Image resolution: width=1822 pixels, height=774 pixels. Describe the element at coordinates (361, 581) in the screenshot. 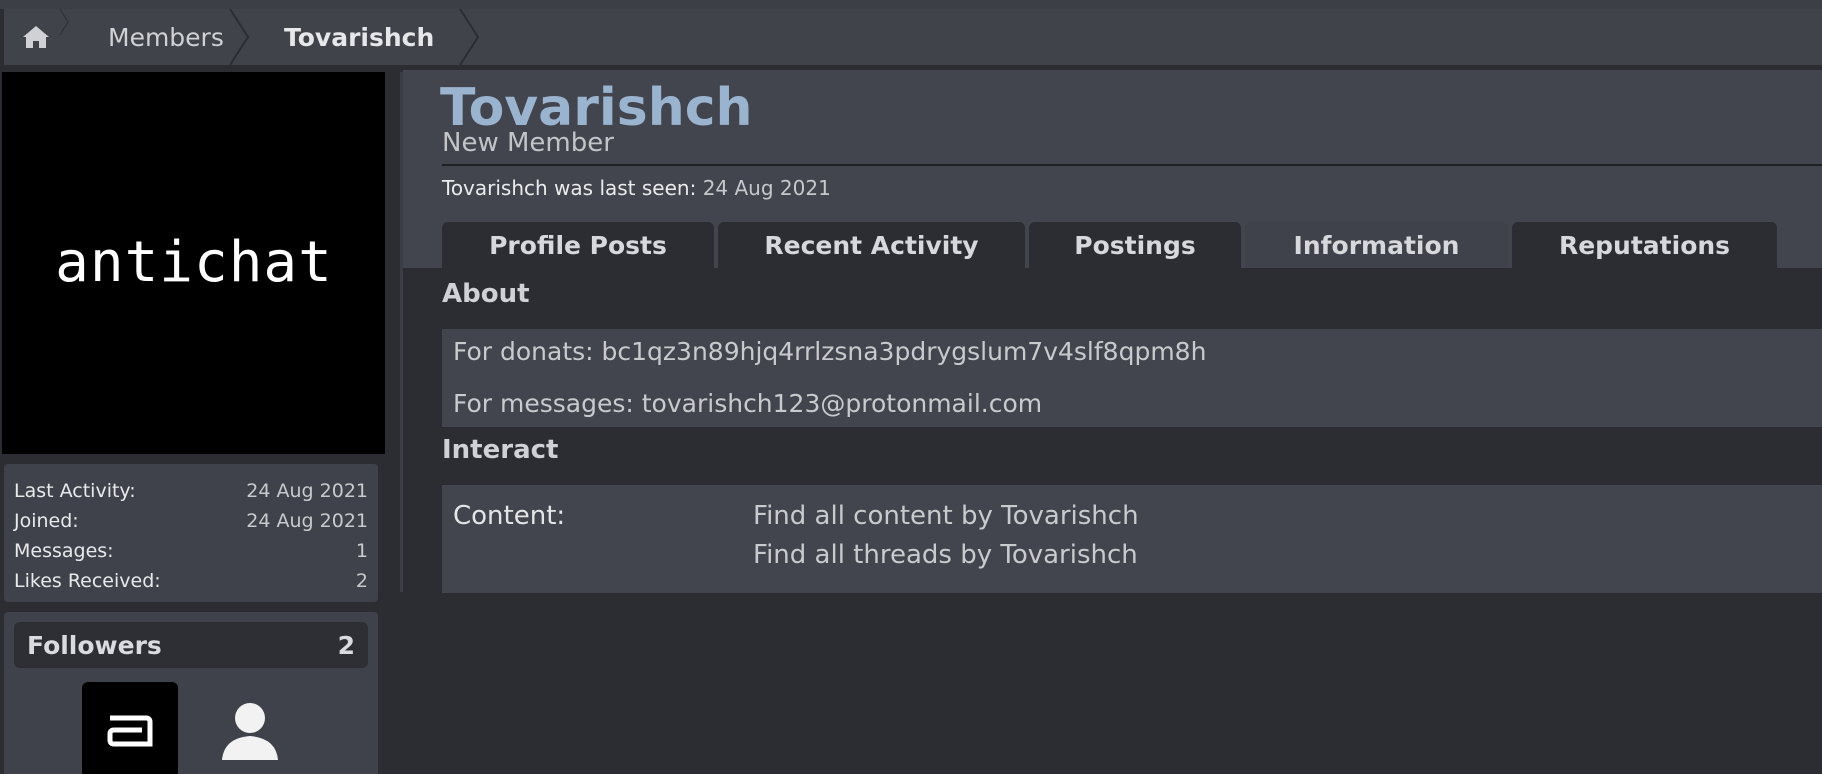

I see `stat-value: 2` at that location.